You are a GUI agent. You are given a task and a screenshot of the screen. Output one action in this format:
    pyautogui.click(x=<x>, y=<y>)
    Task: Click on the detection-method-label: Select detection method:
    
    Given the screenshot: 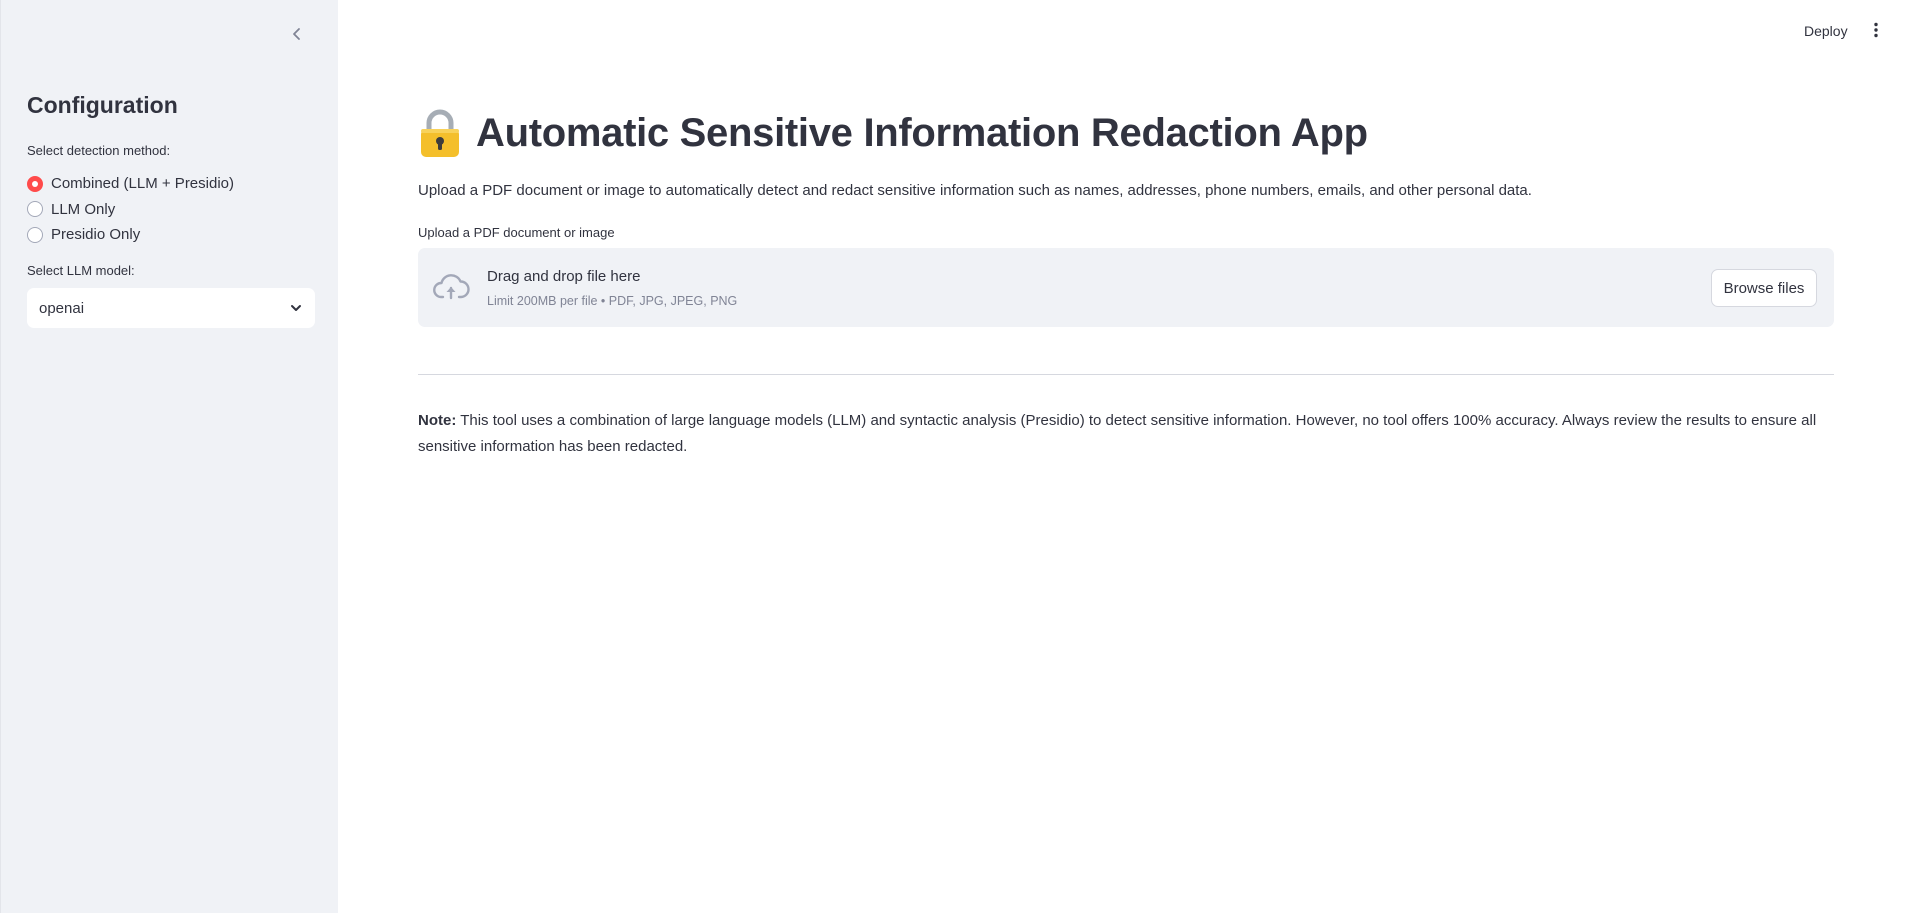 What is the action you would take?
    pyautogui.click(x=99, y=150)
    